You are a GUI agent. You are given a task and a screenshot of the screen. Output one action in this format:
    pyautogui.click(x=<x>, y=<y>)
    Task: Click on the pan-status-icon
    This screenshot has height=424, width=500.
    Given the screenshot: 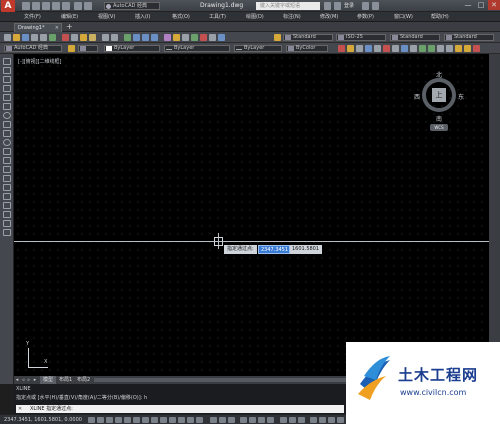 What is the action you would take?
    pyautogui.click(x=243, y=420)
    